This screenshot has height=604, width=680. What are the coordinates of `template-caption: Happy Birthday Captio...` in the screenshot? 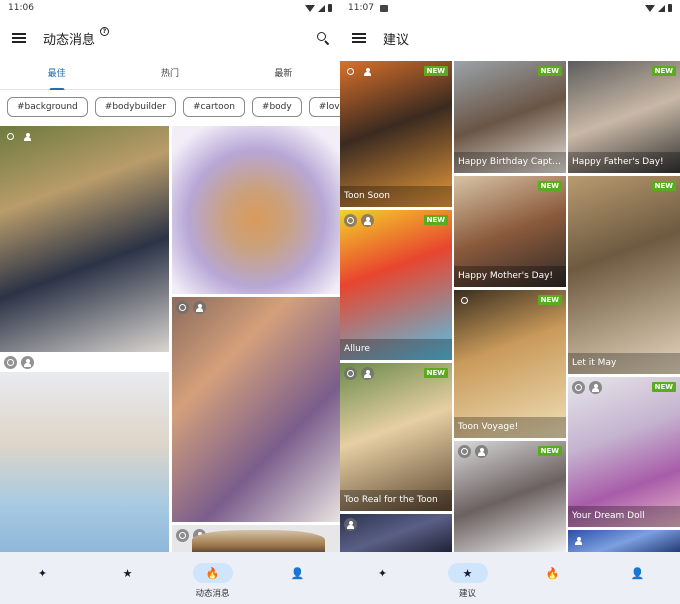 It's located at (510, 162).